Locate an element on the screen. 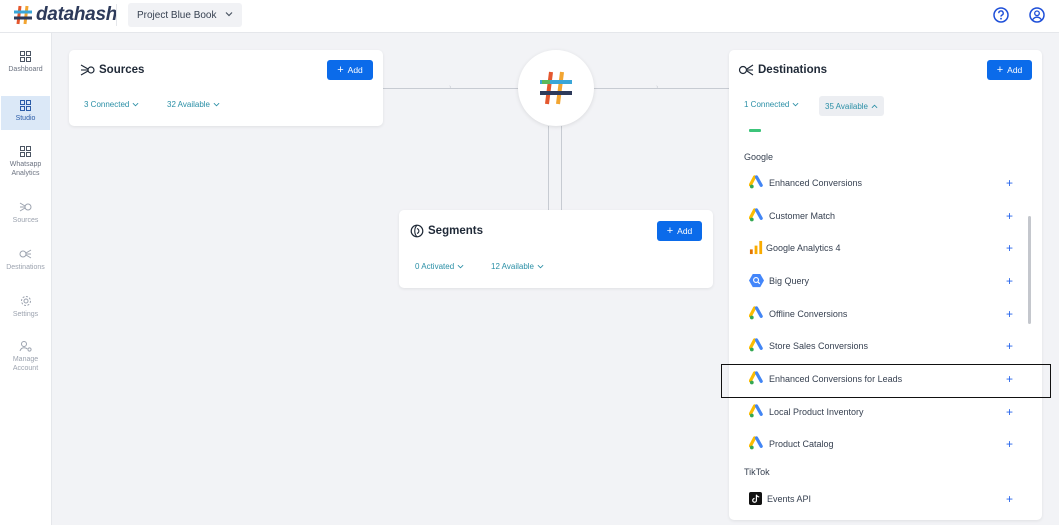  destination-item: Google Analytics 4 + is located at coordinates (881, 248).